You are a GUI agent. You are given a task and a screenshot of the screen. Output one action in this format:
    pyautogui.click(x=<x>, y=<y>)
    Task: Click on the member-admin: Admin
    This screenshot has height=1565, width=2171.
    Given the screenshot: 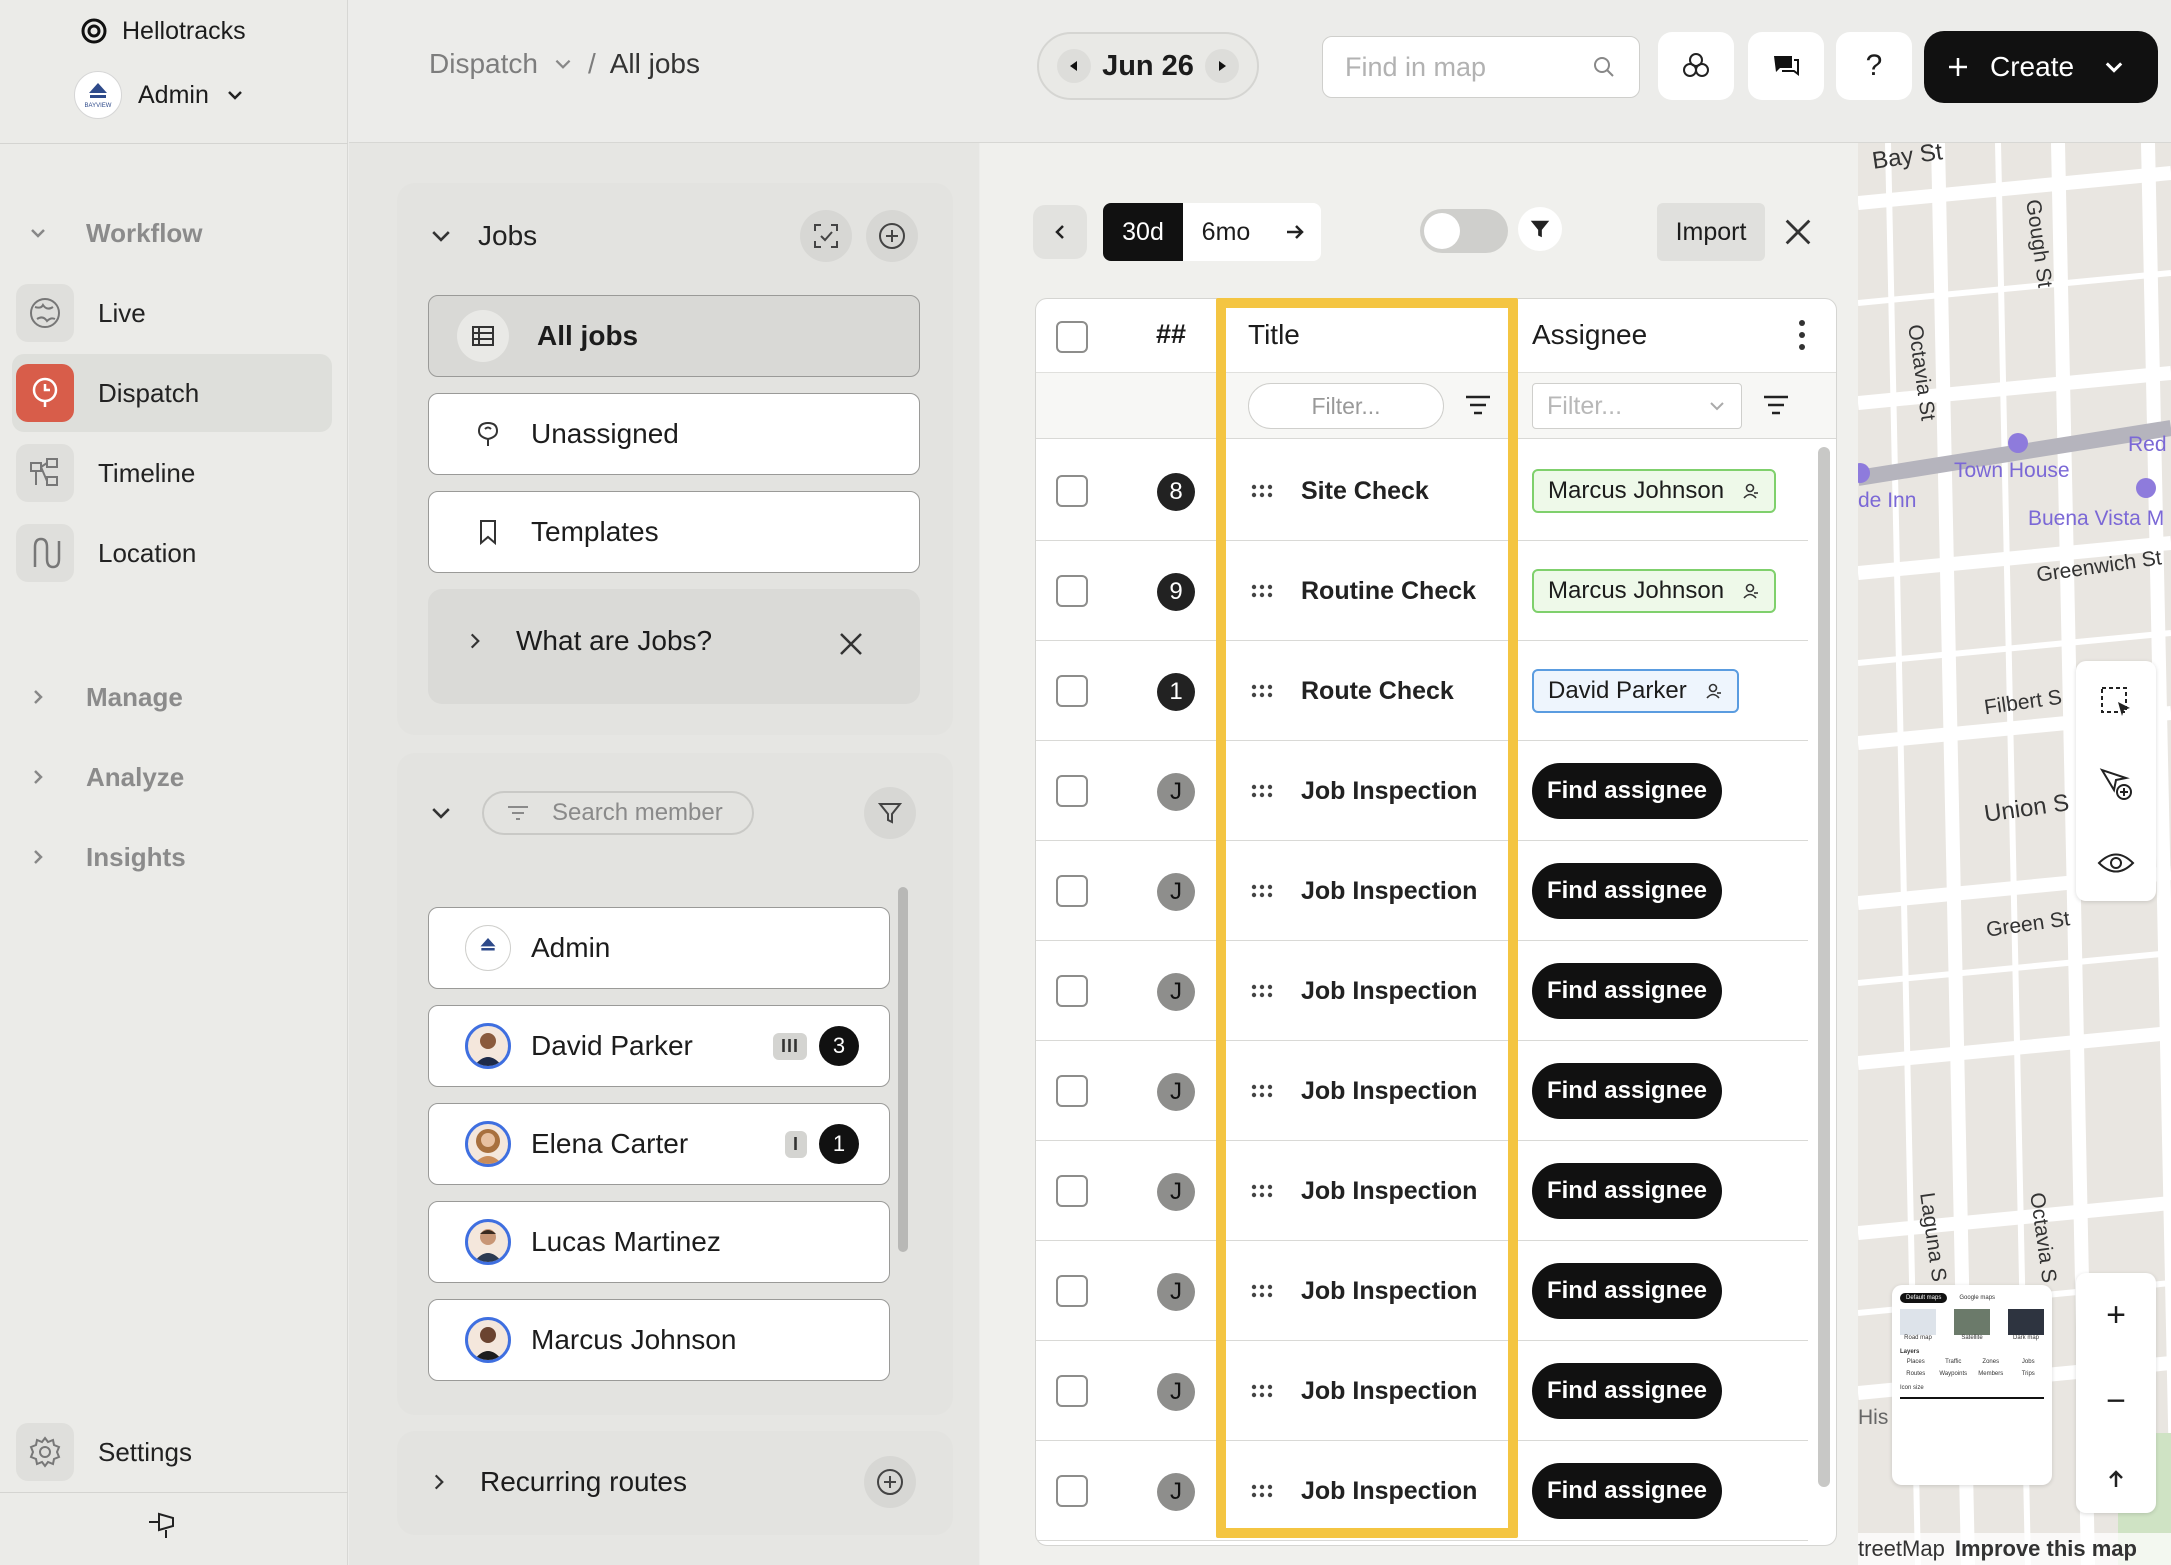 What is the action you would take?
    pyautogui.click(x=659, y=948)
    